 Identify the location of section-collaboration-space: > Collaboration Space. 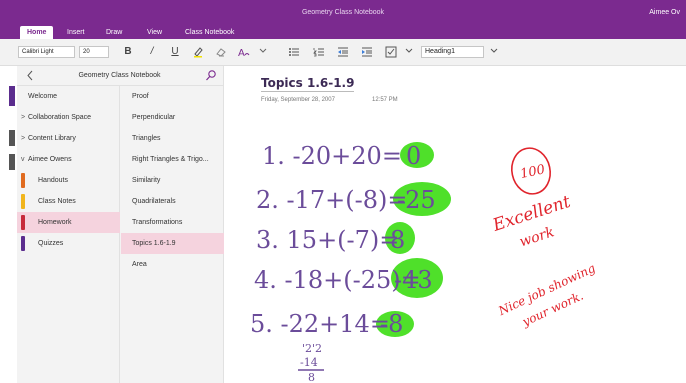
(68, 117).